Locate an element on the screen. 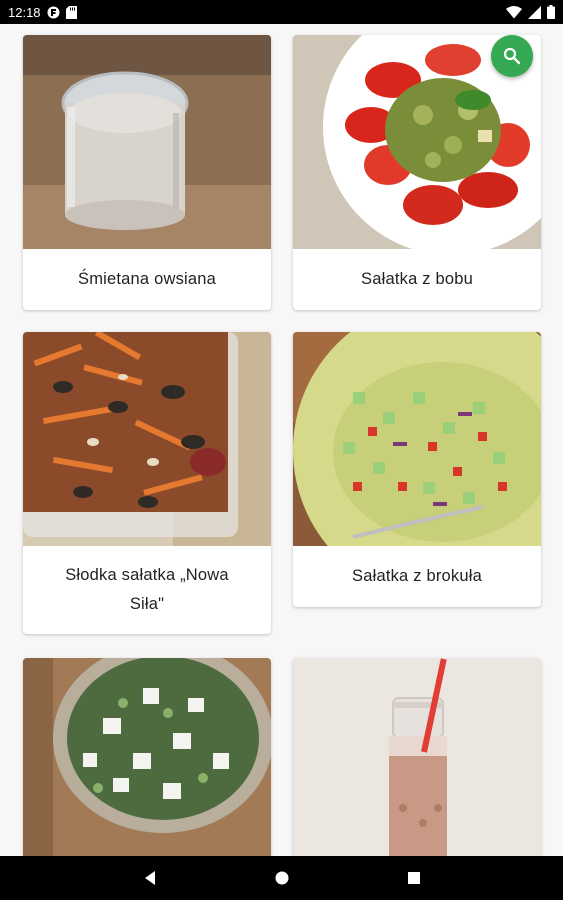  wifi-icon is located at coordinates (514, 12).